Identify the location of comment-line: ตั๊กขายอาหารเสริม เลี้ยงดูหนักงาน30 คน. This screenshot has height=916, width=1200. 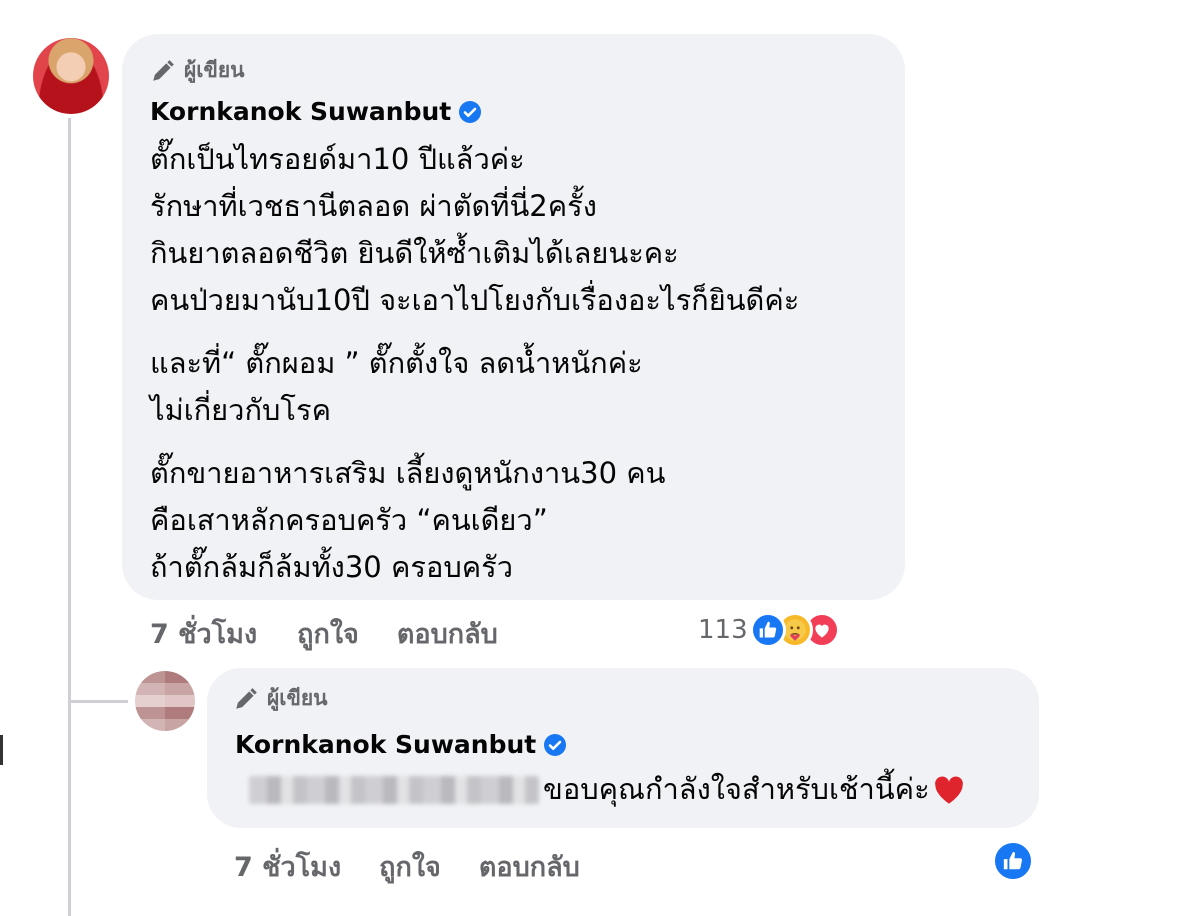
(408, 473).